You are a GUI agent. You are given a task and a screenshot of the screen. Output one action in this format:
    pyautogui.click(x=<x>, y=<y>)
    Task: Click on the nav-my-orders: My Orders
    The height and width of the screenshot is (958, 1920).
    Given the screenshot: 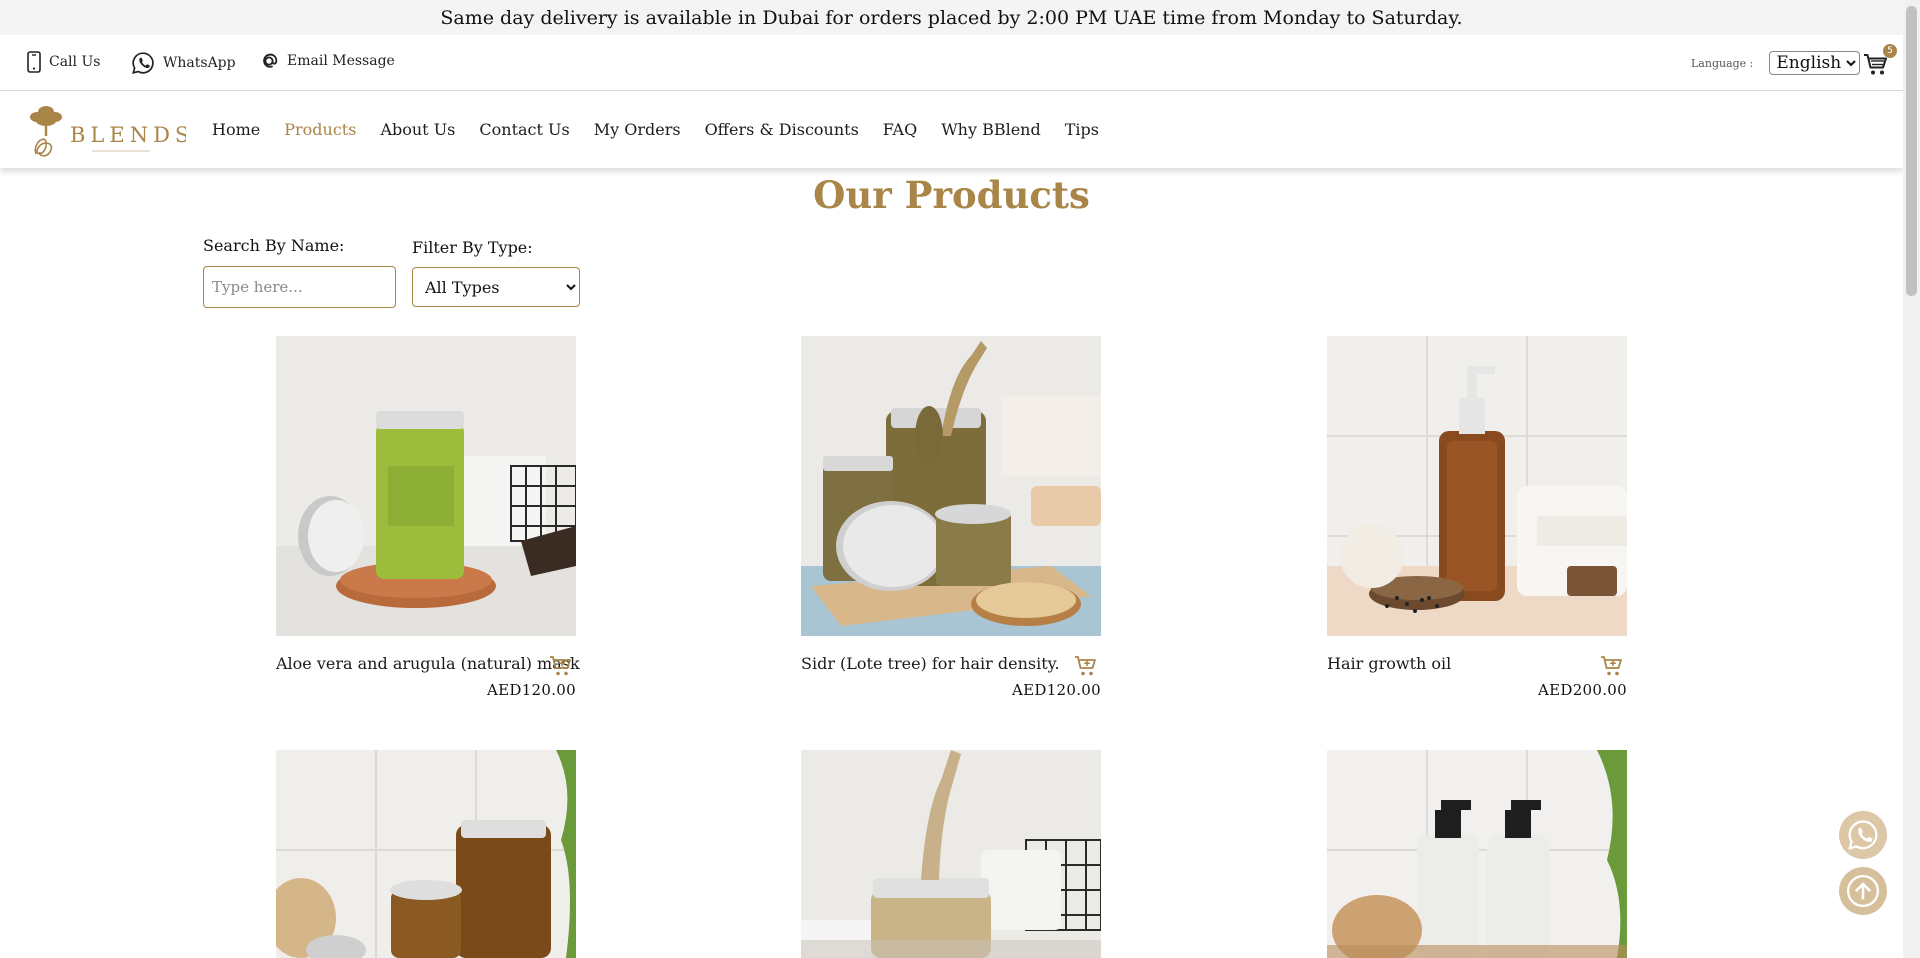 What is the action you would take?
    pyautogui.click(x=637, y=129)
    